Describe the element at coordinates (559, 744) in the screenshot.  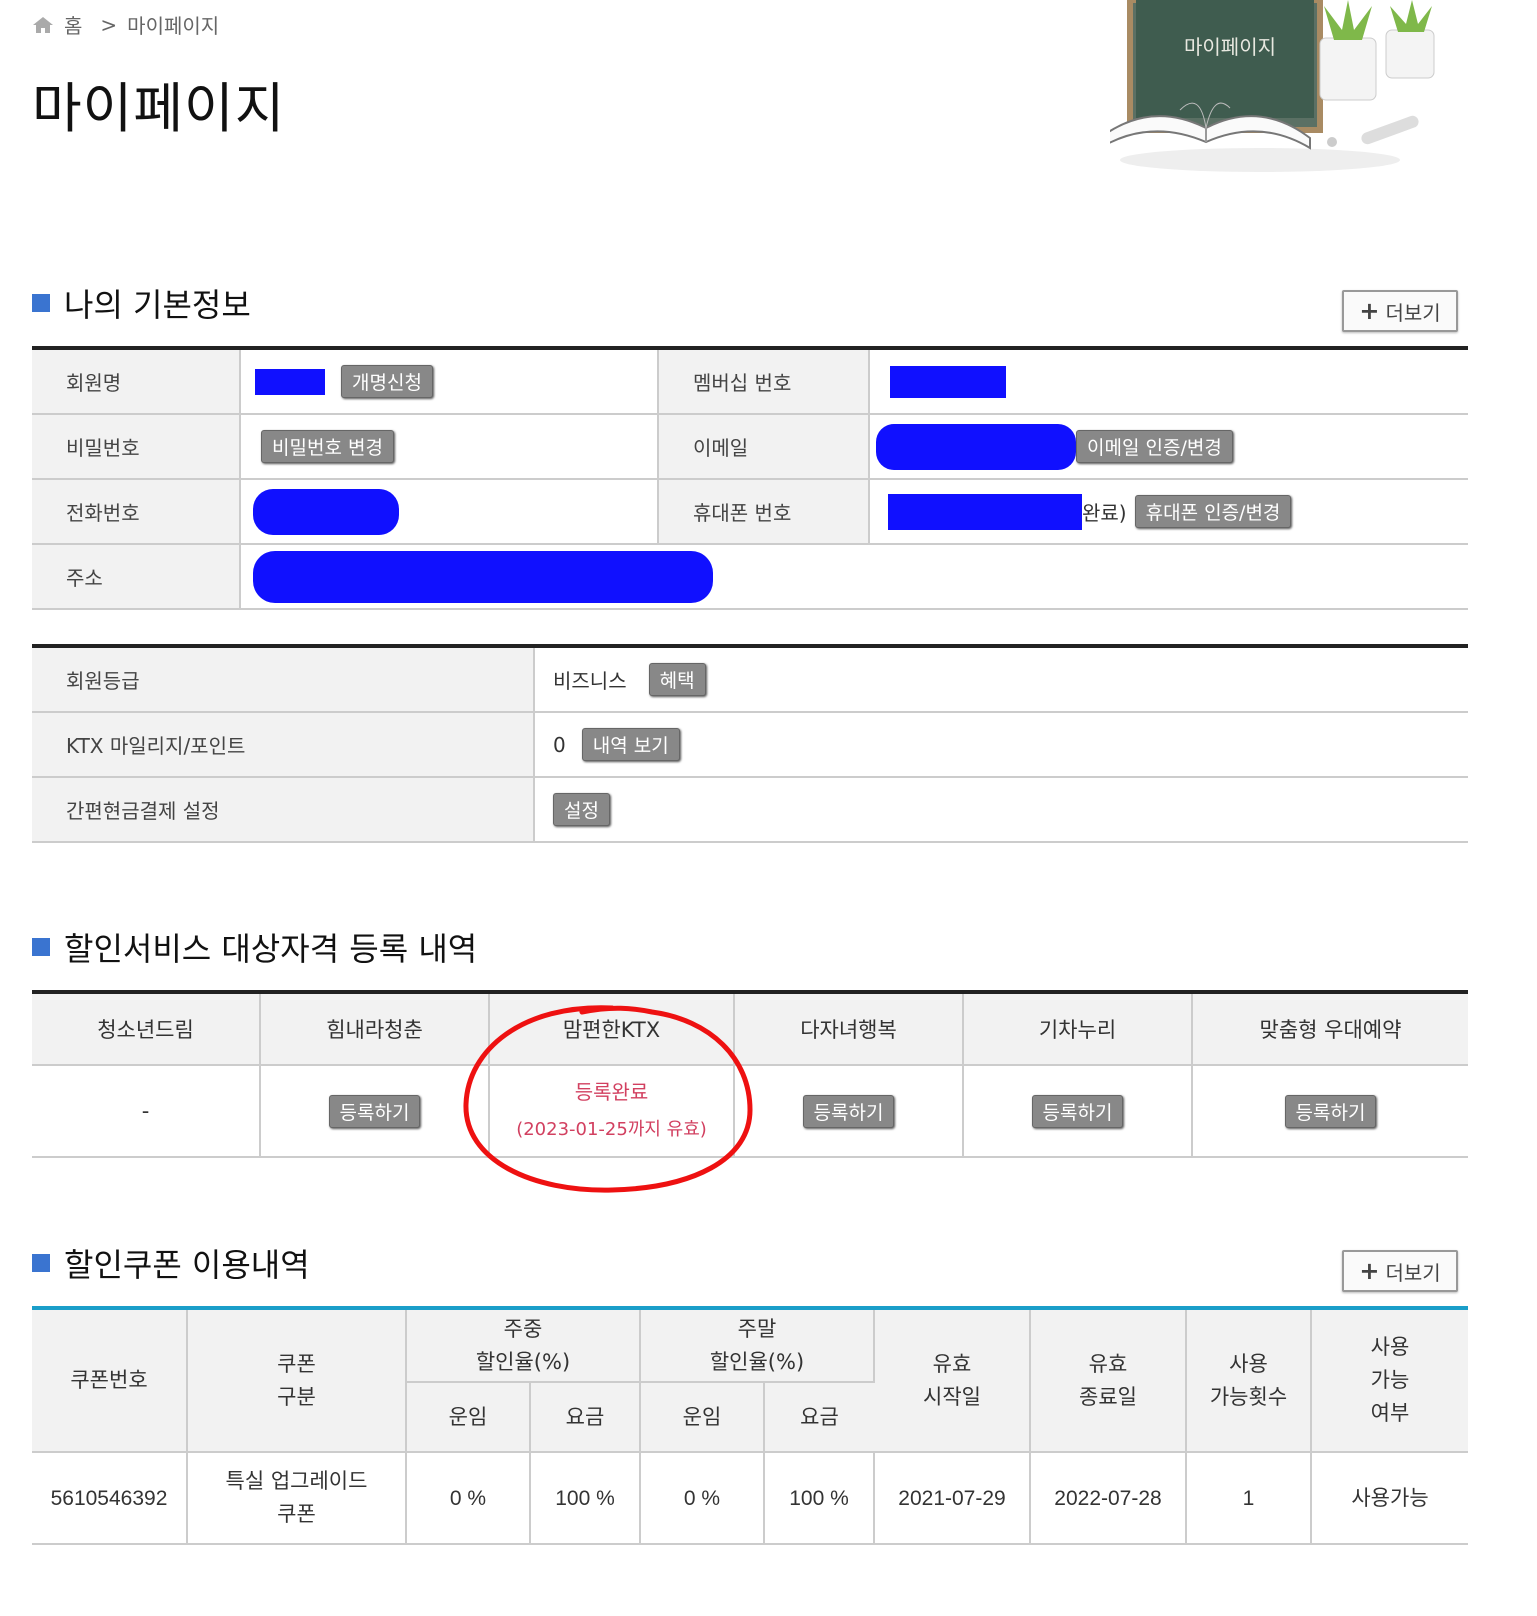
I see `mileage-value: 0` at that location.